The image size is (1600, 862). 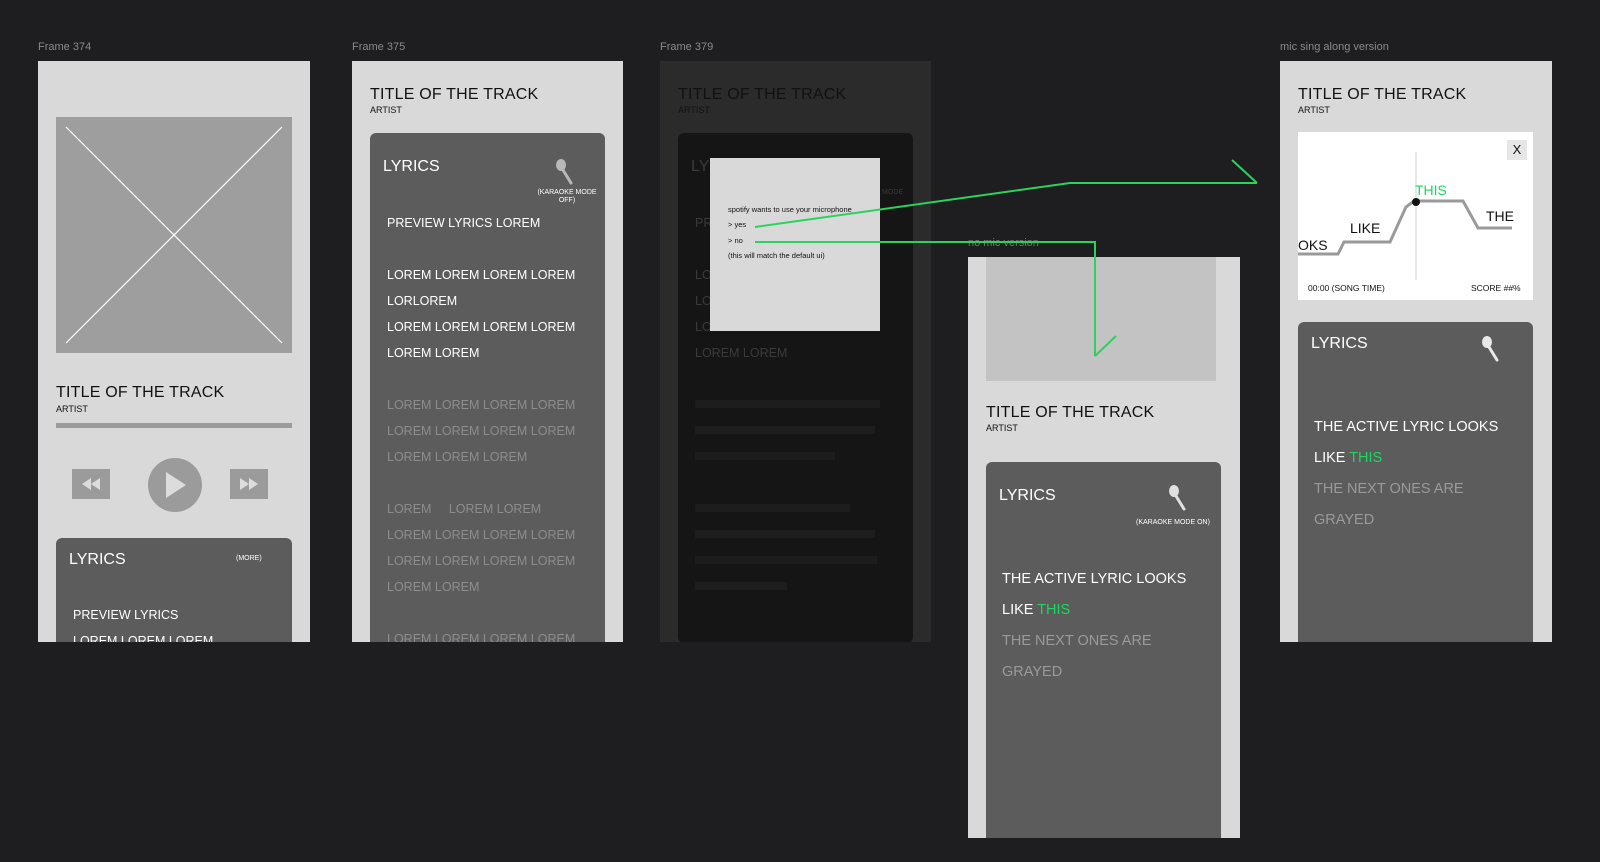 I want to click on lyrics-title: LY, so click(x=700, y=166).